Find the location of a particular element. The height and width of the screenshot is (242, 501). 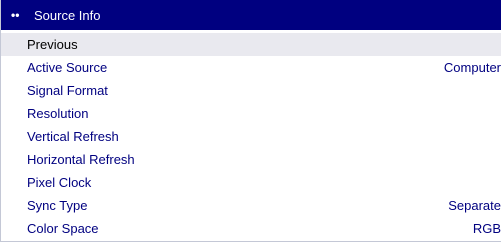

menu-item-signal-format: Signal Format is located at coordinates (251, 90).